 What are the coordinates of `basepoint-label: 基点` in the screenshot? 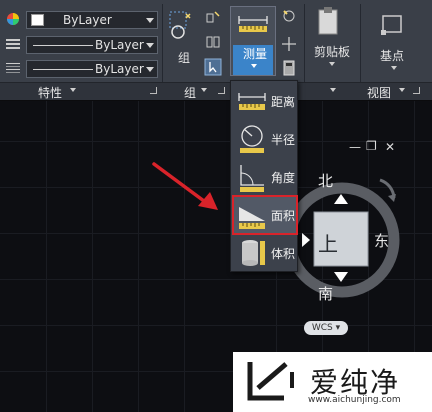 It's located at (392, 55).